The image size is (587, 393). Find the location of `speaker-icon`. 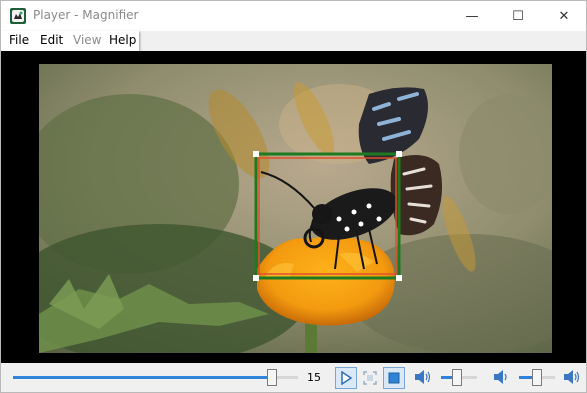

speaker-icon is located at coordinates (423, 377).